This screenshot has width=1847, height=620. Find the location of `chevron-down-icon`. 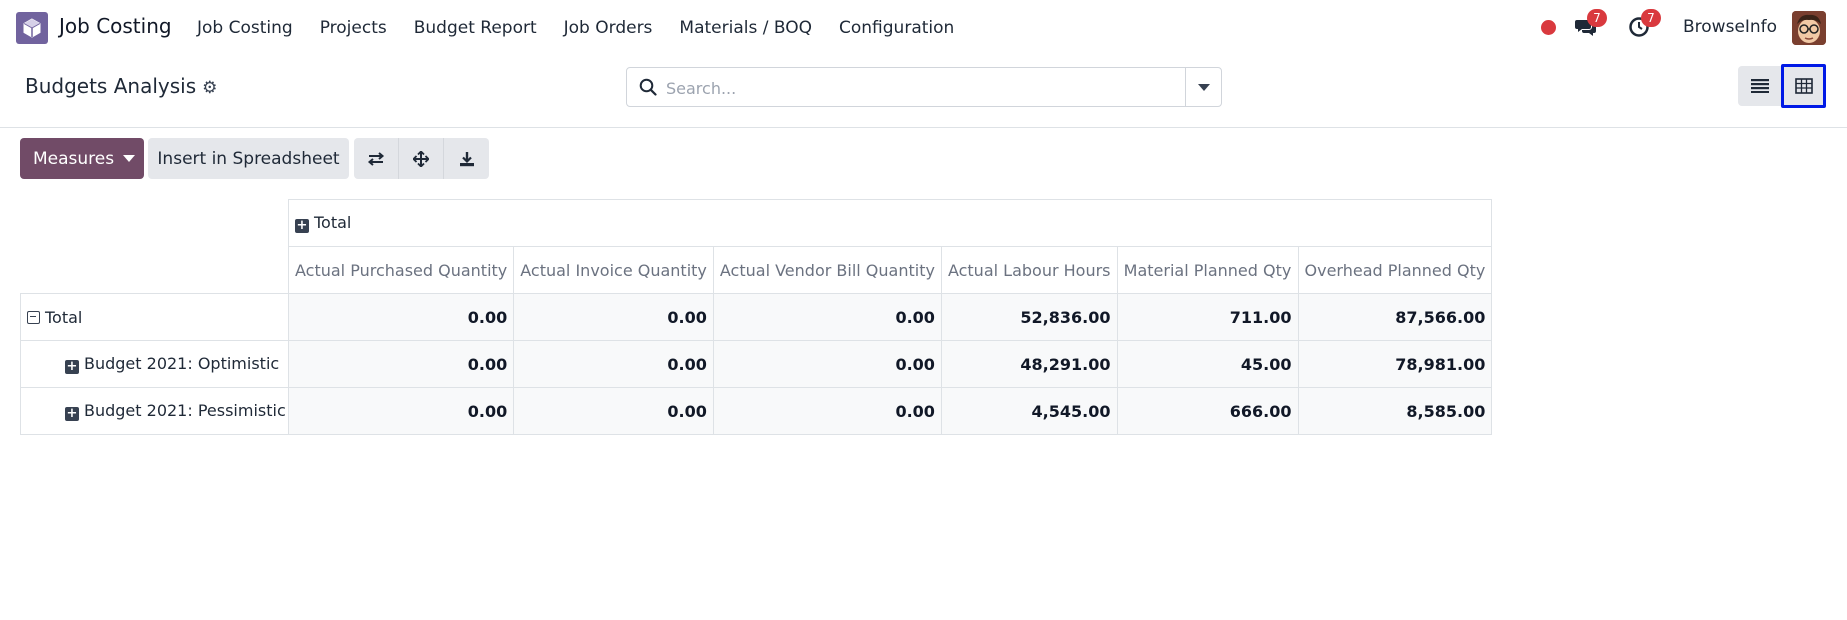

chevron-down-icon is located at coordinates (1203, 87).